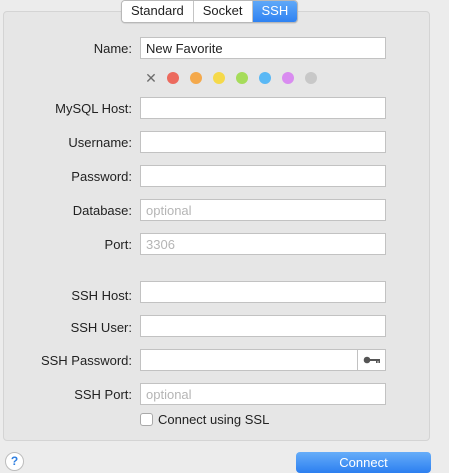  I want to click on ssh-user-field, so click(263, 326).